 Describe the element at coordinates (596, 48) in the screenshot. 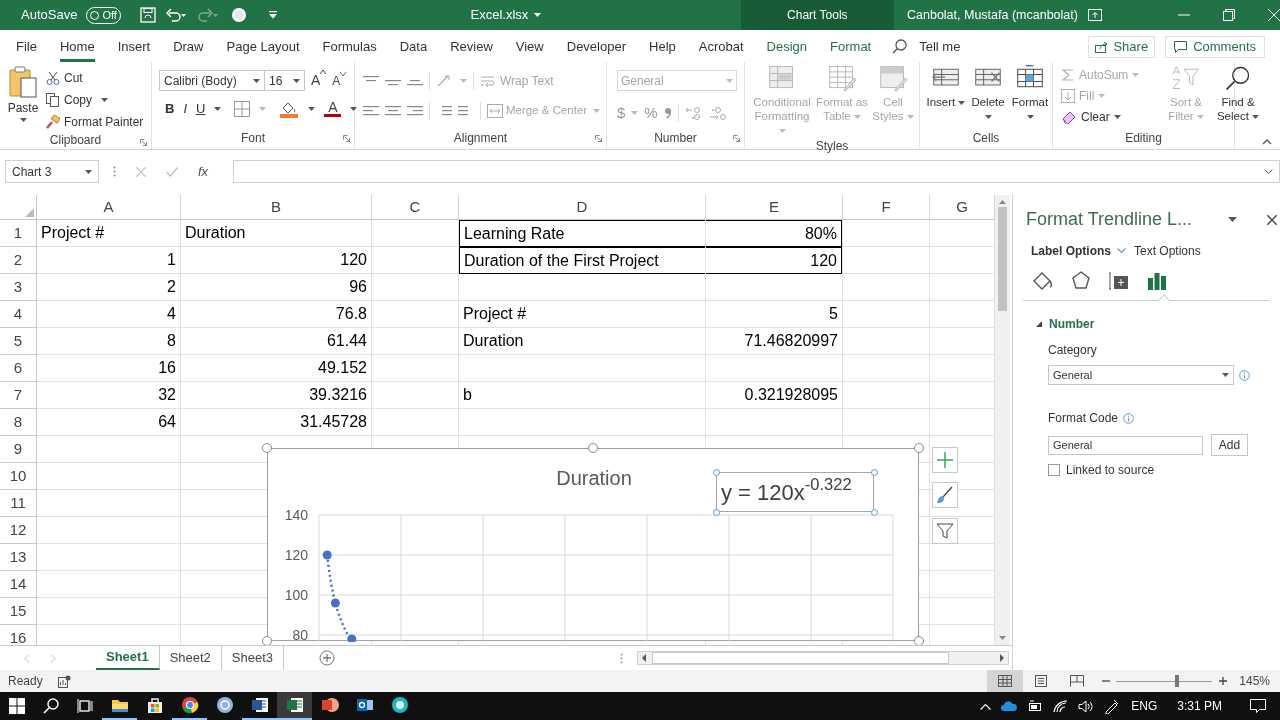

I see `menu-tab: Developer` at that location.